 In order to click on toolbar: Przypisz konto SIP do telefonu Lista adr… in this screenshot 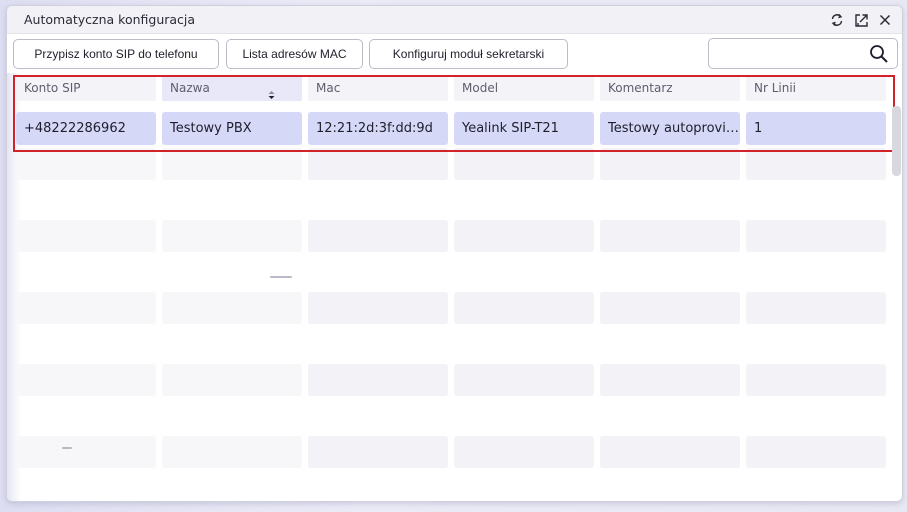, I will do `click(454, 54)`.